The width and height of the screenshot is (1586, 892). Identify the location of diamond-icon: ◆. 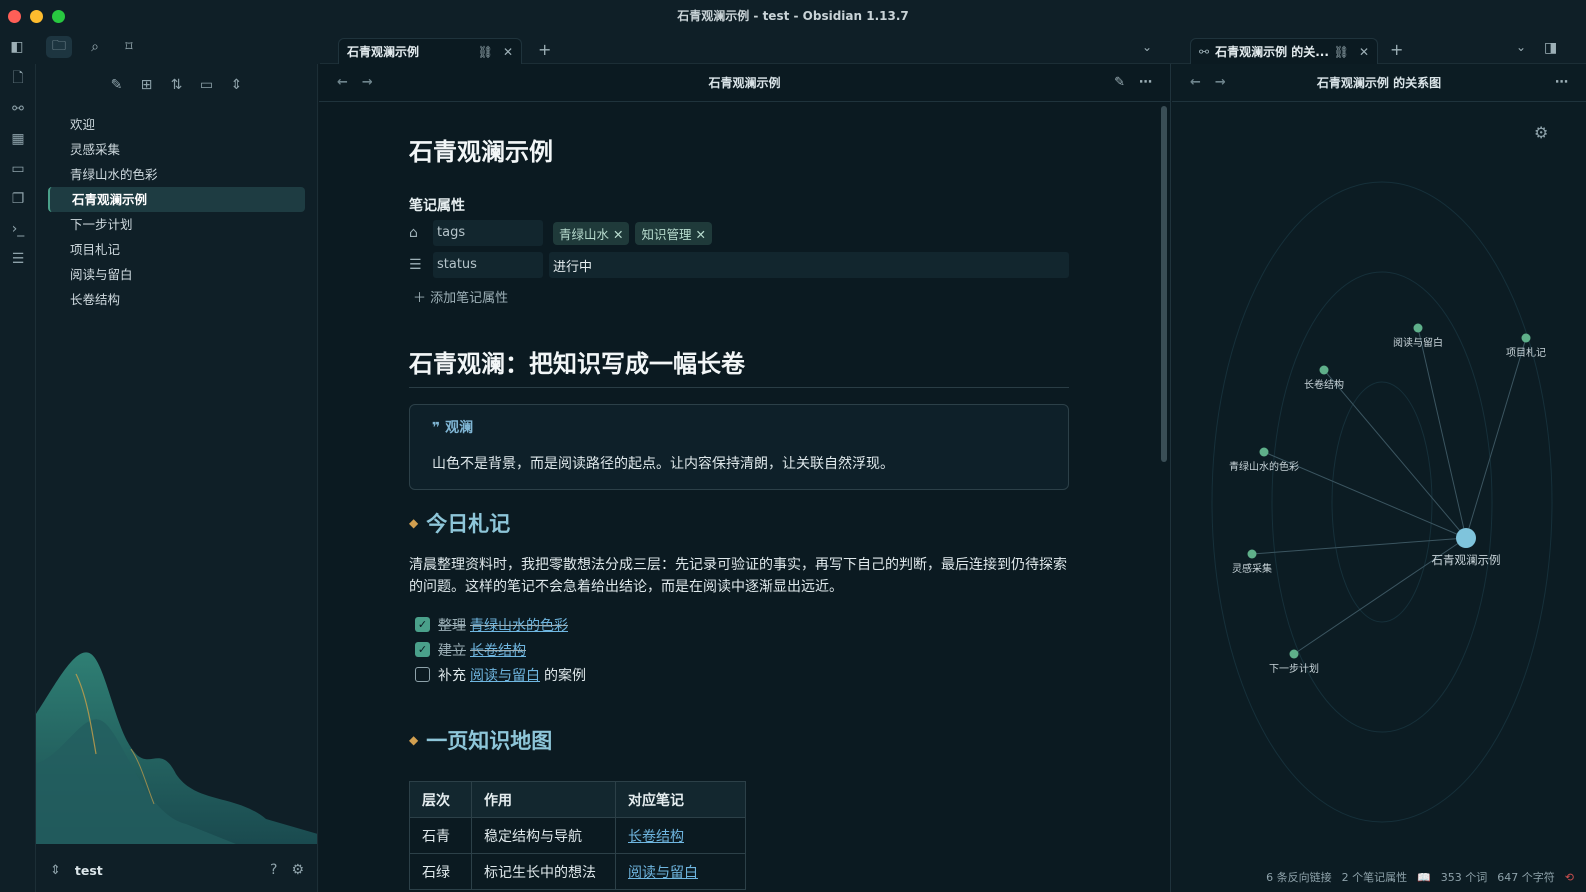
(414, 523).